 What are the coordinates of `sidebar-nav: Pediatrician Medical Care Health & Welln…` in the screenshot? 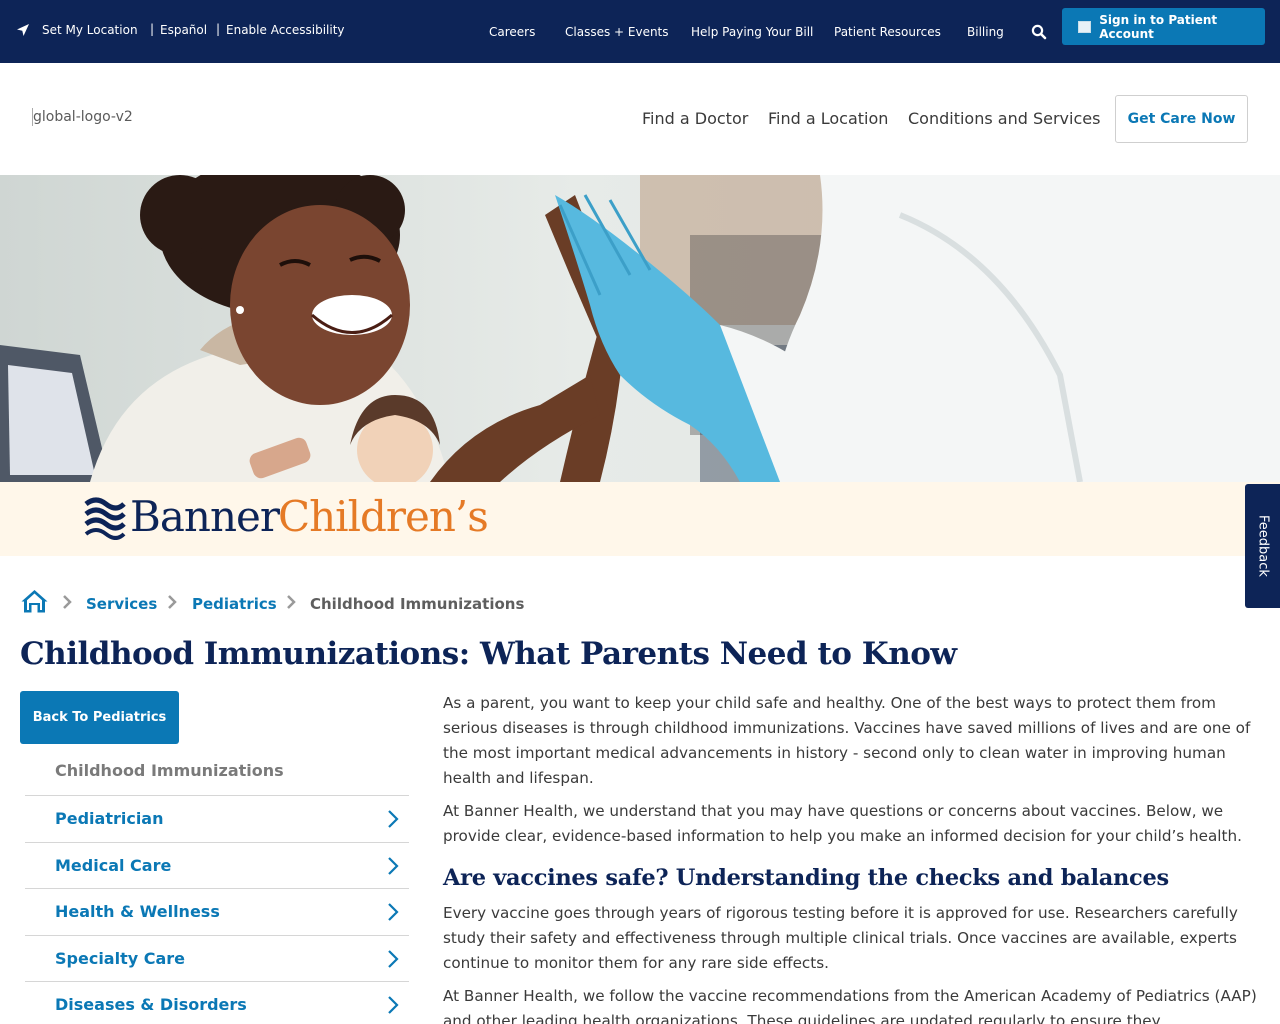 It's located at (217, 909).